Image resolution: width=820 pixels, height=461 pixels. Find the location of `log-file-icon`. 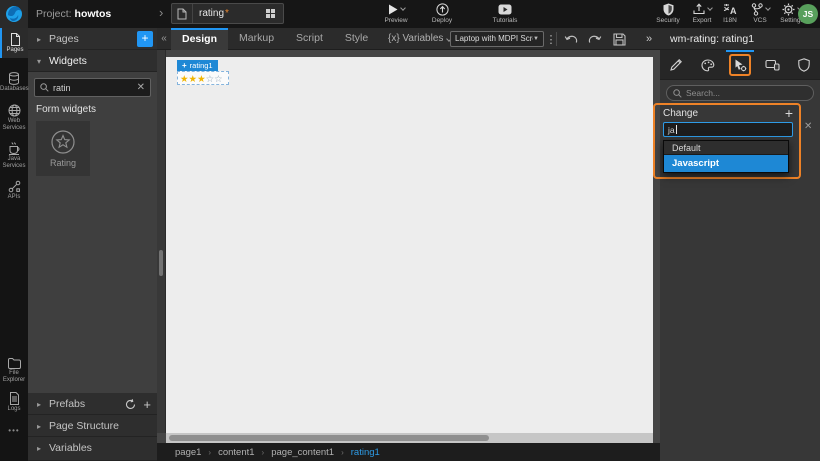

log-file-icon is located at coordinates (14, 398).